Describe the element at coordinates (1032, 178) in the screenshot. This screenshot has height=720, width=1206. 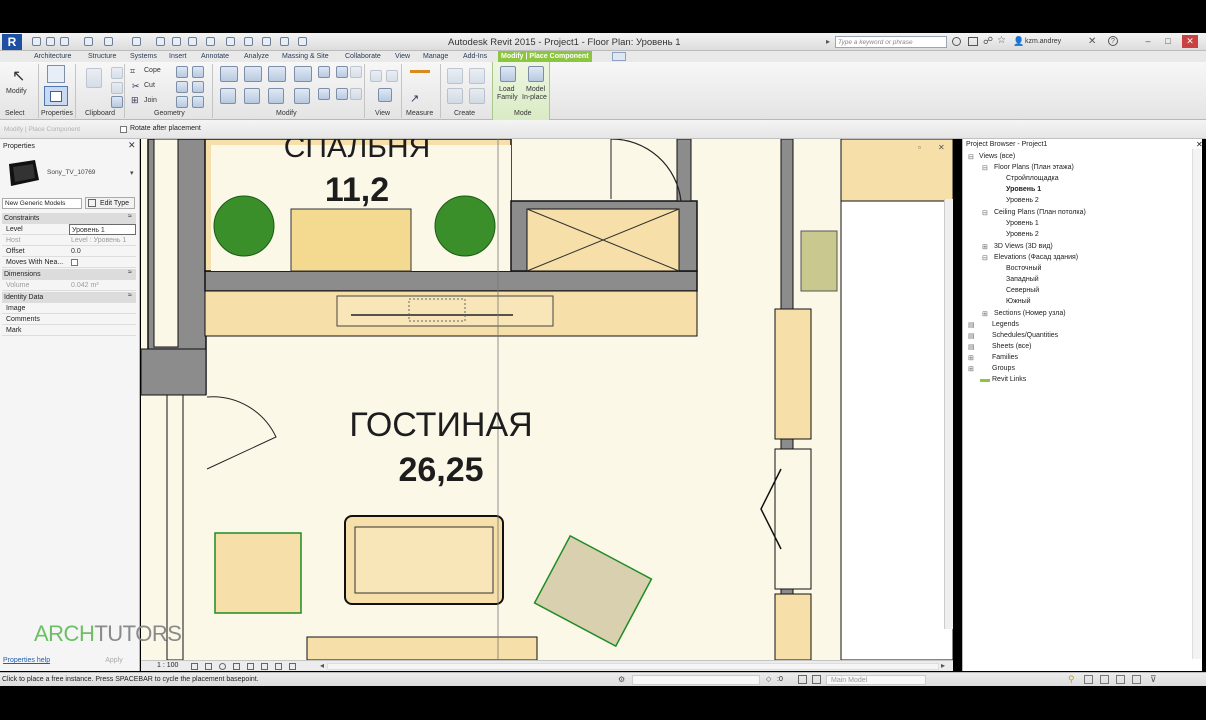
I see `floorplan-item: Стройплощадка` at that location.